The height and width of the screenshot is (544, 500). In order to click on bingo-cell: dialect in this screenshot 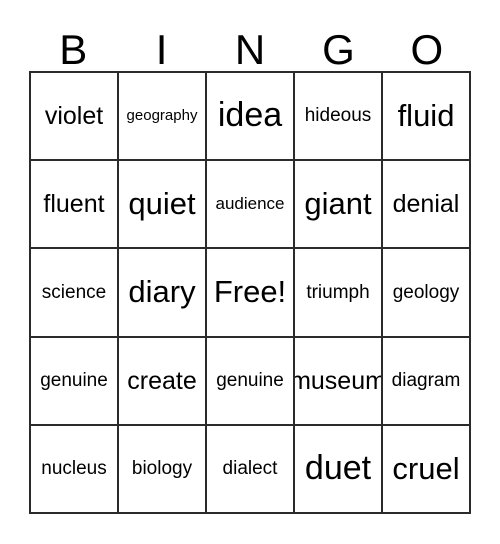, I will do `click(251, 469)`.